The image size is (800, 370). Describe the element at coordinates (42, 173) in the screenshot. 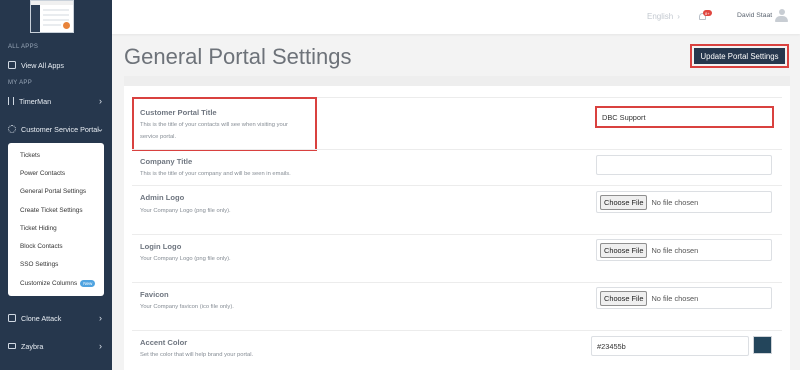

I see `submenu-item-power-contacts: Power Contacts` at that location.